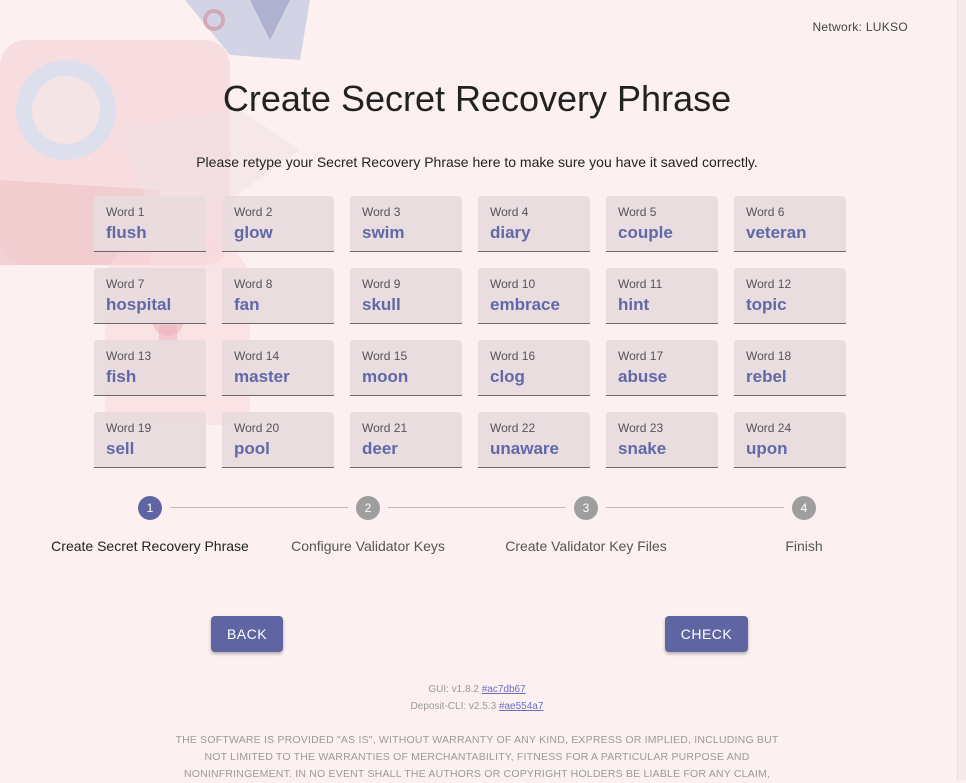 Image resolution: width=966 pixels, height=783 pixels. Describe the element at coordinates (368, 508) in the screenshot. I see `step-2-icon: 2` at that location.